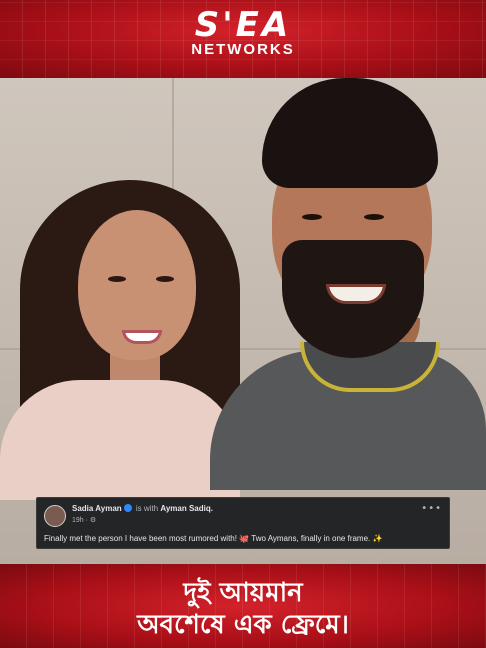  I want to click on logo-sub-text: NETWORKS, so click(243, 49).